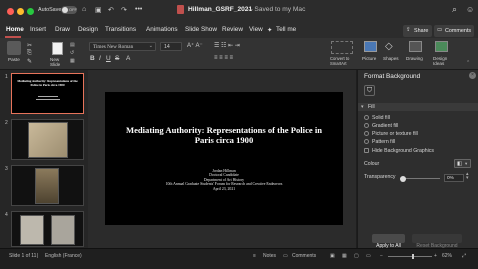  I want to click on tab-animations: Animations, so click(162, 29).